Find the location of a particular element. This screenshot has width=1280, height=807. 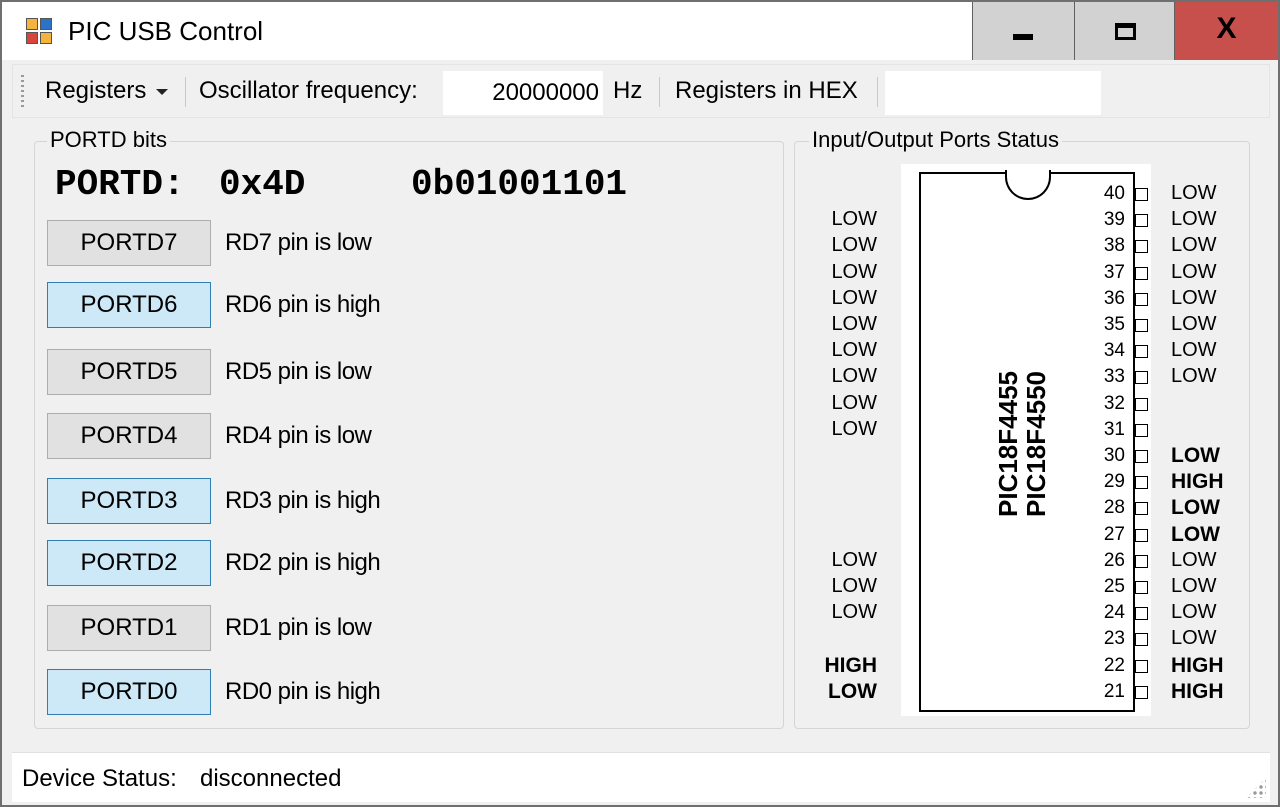

device-status-value: disconnected is located at coordinates (271, 778).